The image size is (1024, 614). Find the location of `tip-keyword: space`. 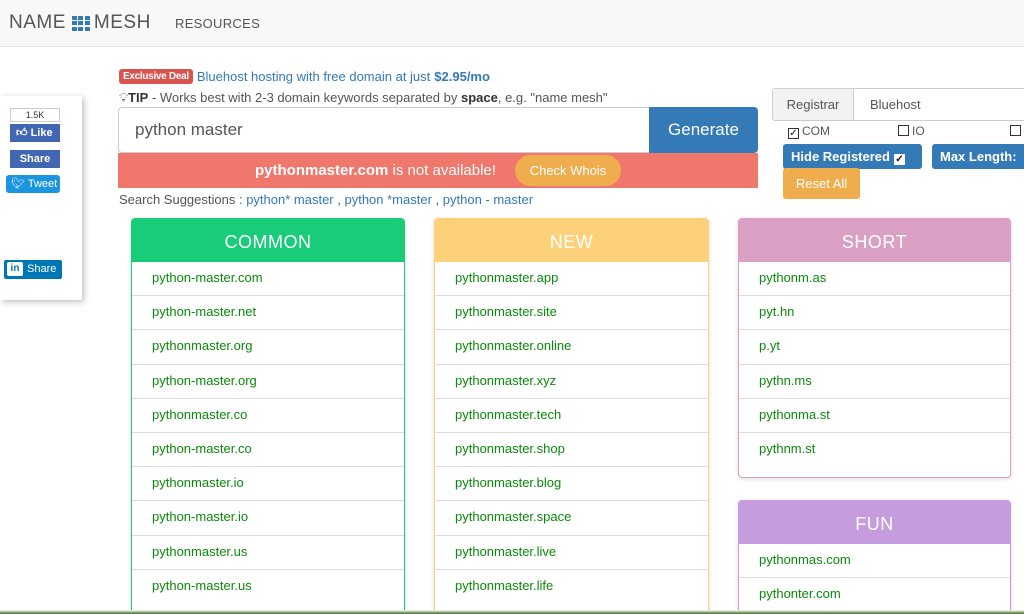

tip-keyword: space is located at coordinates (479, 97).